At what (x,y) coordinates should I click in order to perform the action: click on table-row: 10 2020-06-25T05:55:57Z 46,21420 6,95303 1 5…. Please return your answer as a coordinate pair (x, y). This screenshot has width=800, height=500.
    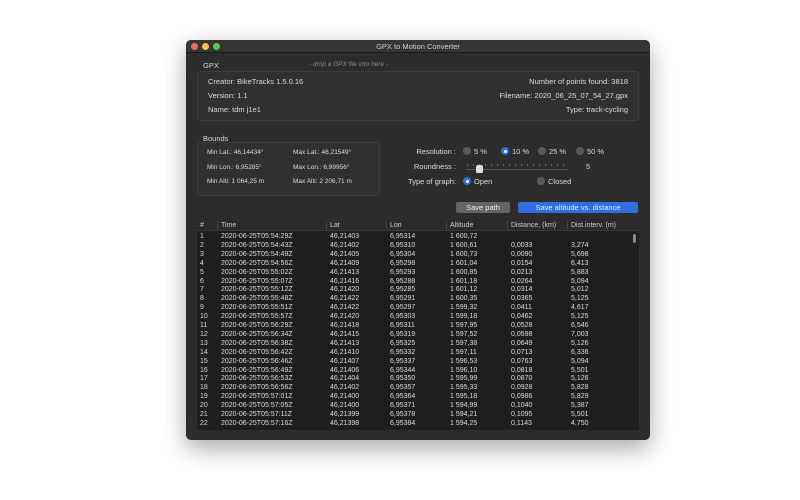
    Looking at the image, I should click on (418, 317).